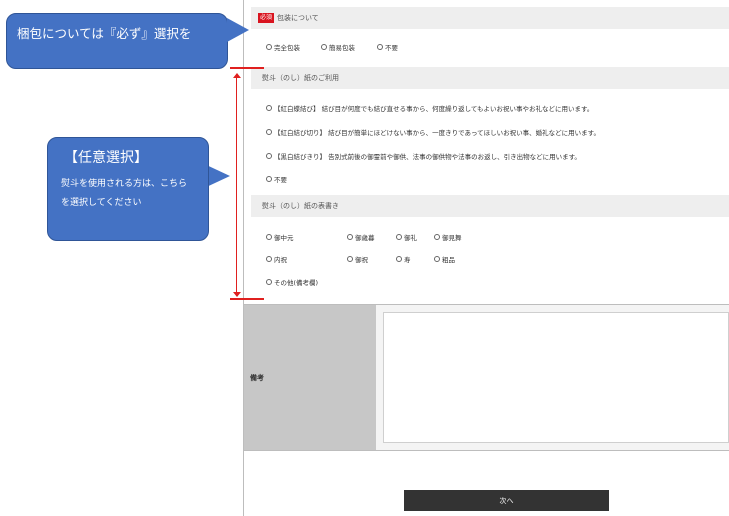 This screenshot has width=729, height=516. Describe the element at coordinates (300, 206) in the screenshot. I see `noshi-inscription-title: 熨斗（のし）紙の表書き` at that location.